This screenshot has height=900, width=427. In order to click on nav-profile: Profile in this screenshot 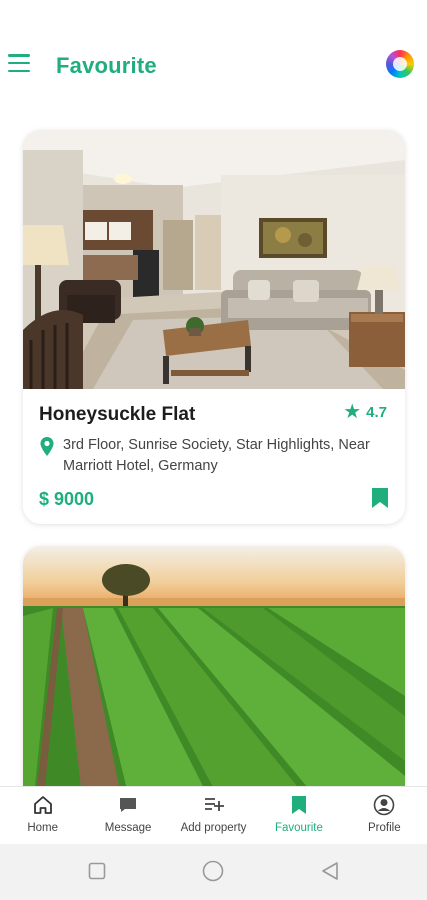, I will do `click(384, 815)`.